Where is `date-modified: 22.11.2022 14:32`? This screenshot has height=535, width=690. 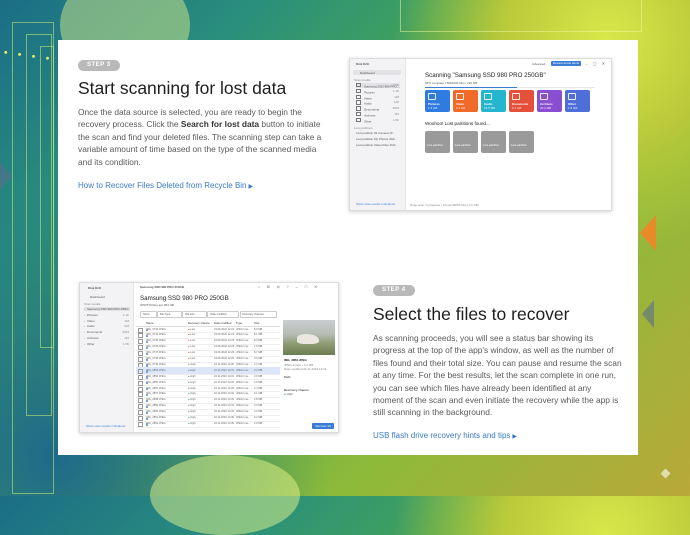
date-modified: 22.11.2022 14:32 is located at coordinates (224, 382).